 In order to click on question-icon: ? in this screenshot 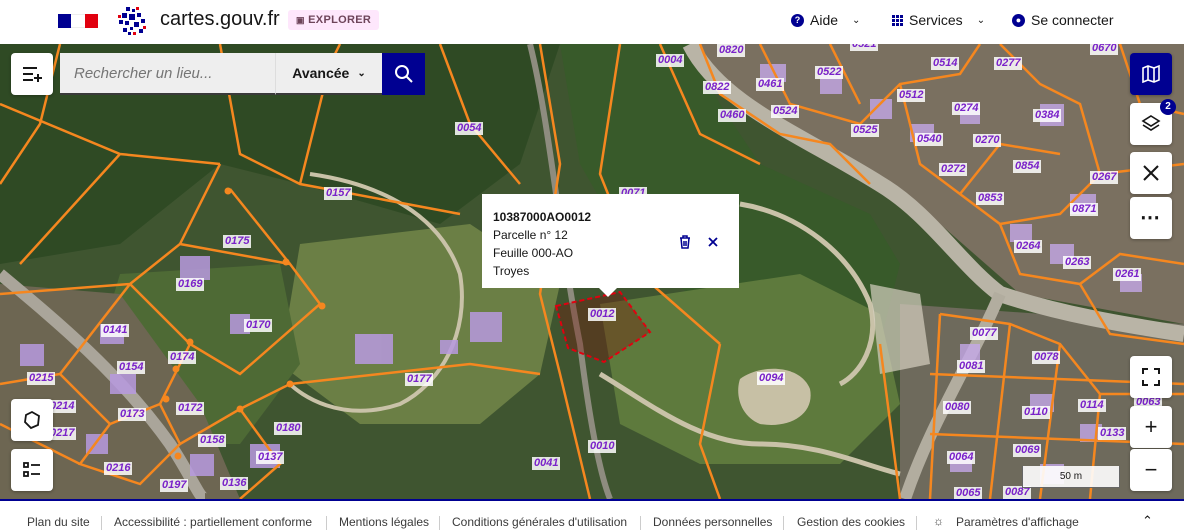, I will do `click(797, 20)`.